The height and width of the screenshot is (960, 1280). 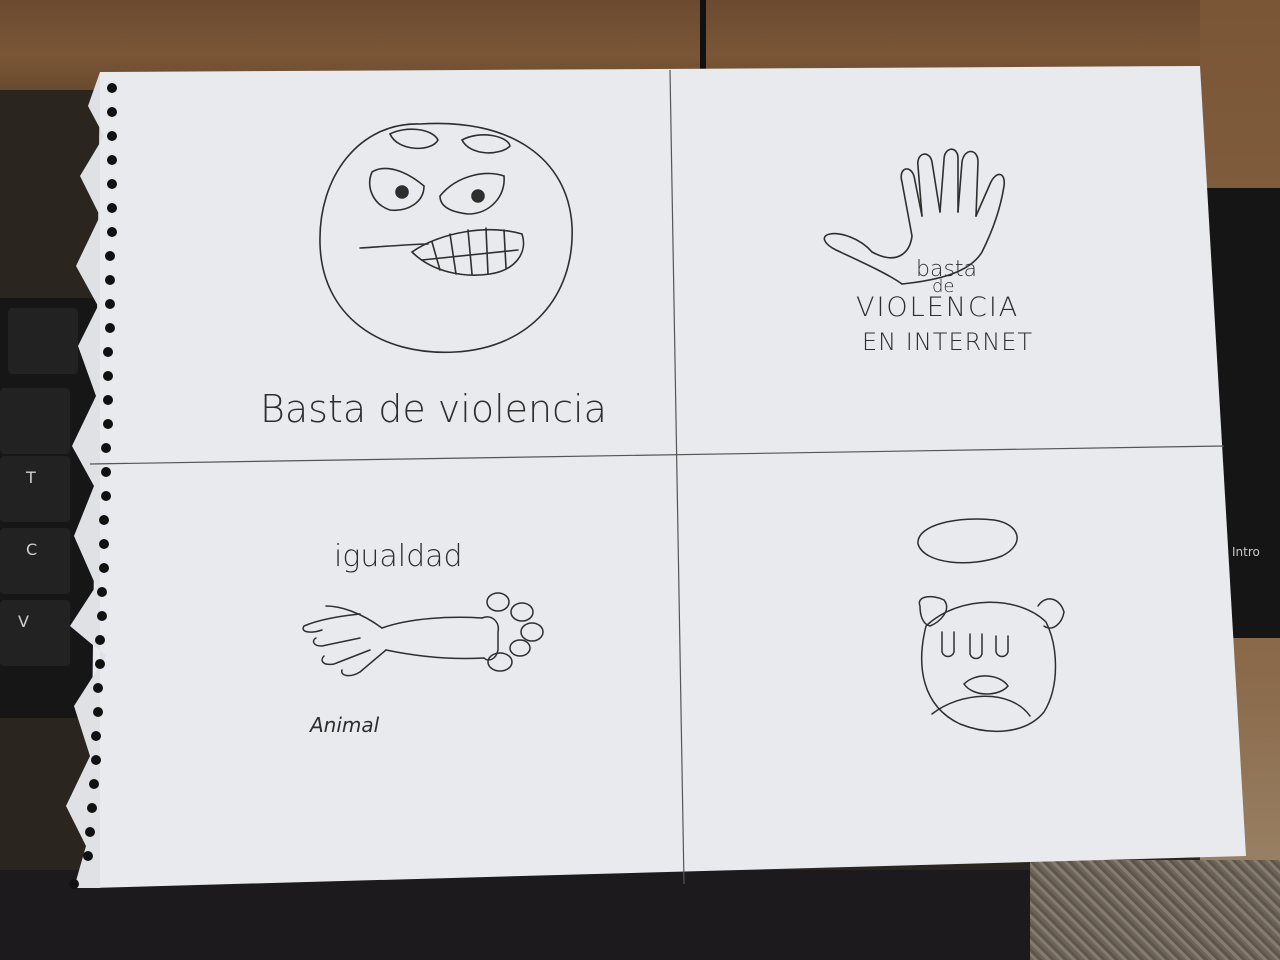 I want to click on text-violencia: VIOLENCIA, so click(x=937, y=307).